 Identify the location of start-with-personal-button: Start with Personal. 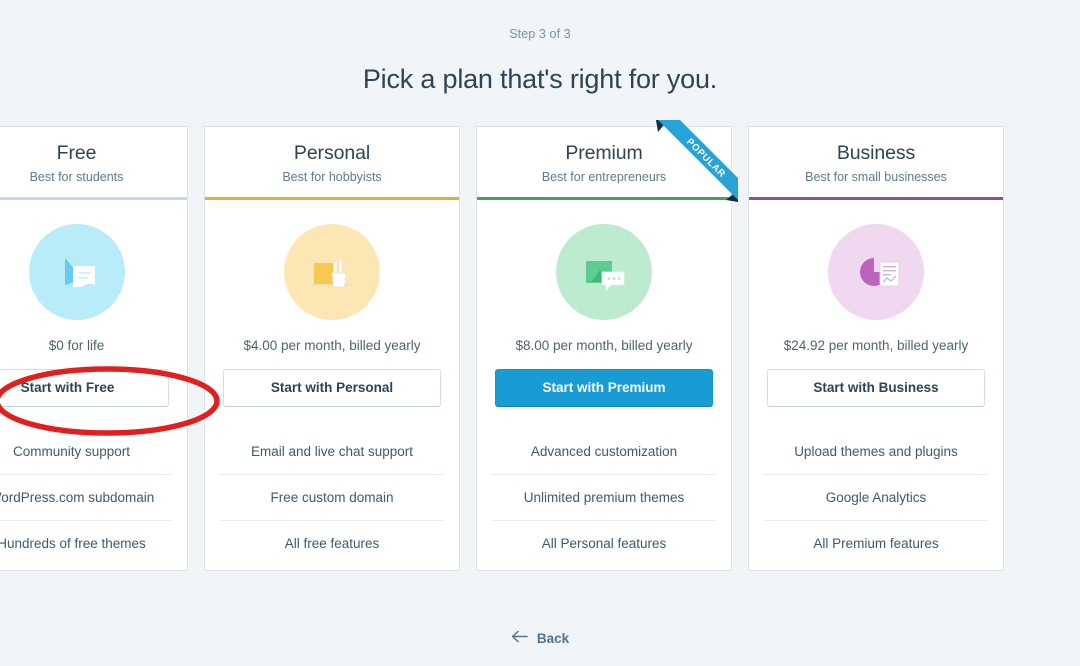
(332, 388).